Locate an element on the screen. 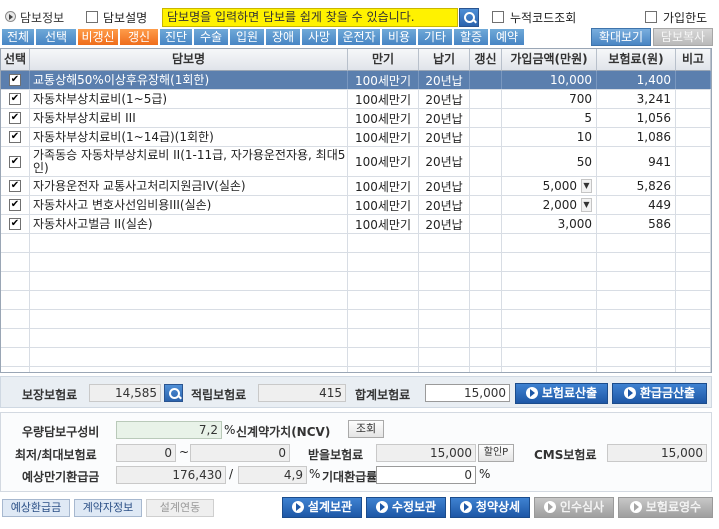 The width and height of the screenshot is (719, 529). amount-cell: 2,000 ▼ is located at coordinates (549, 205).